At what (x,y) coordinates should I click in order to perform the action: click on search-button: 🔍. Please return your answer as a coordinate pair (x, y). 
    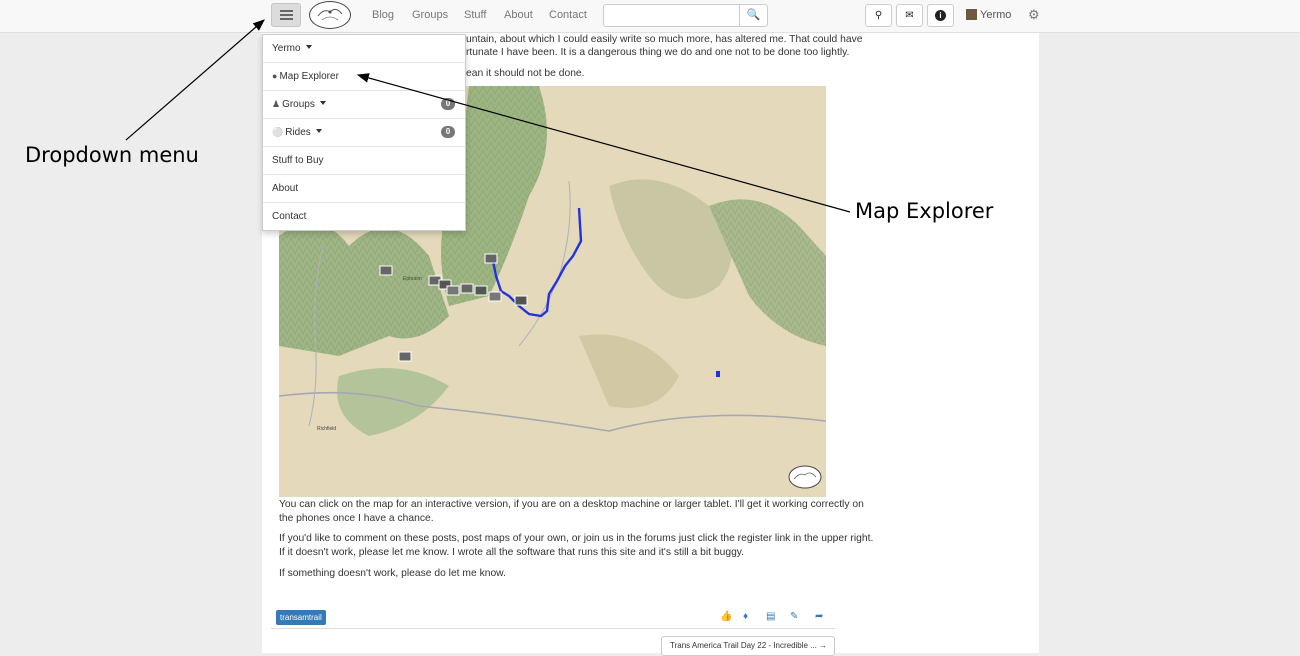
    Looking at the image, I should click on (753, 15).